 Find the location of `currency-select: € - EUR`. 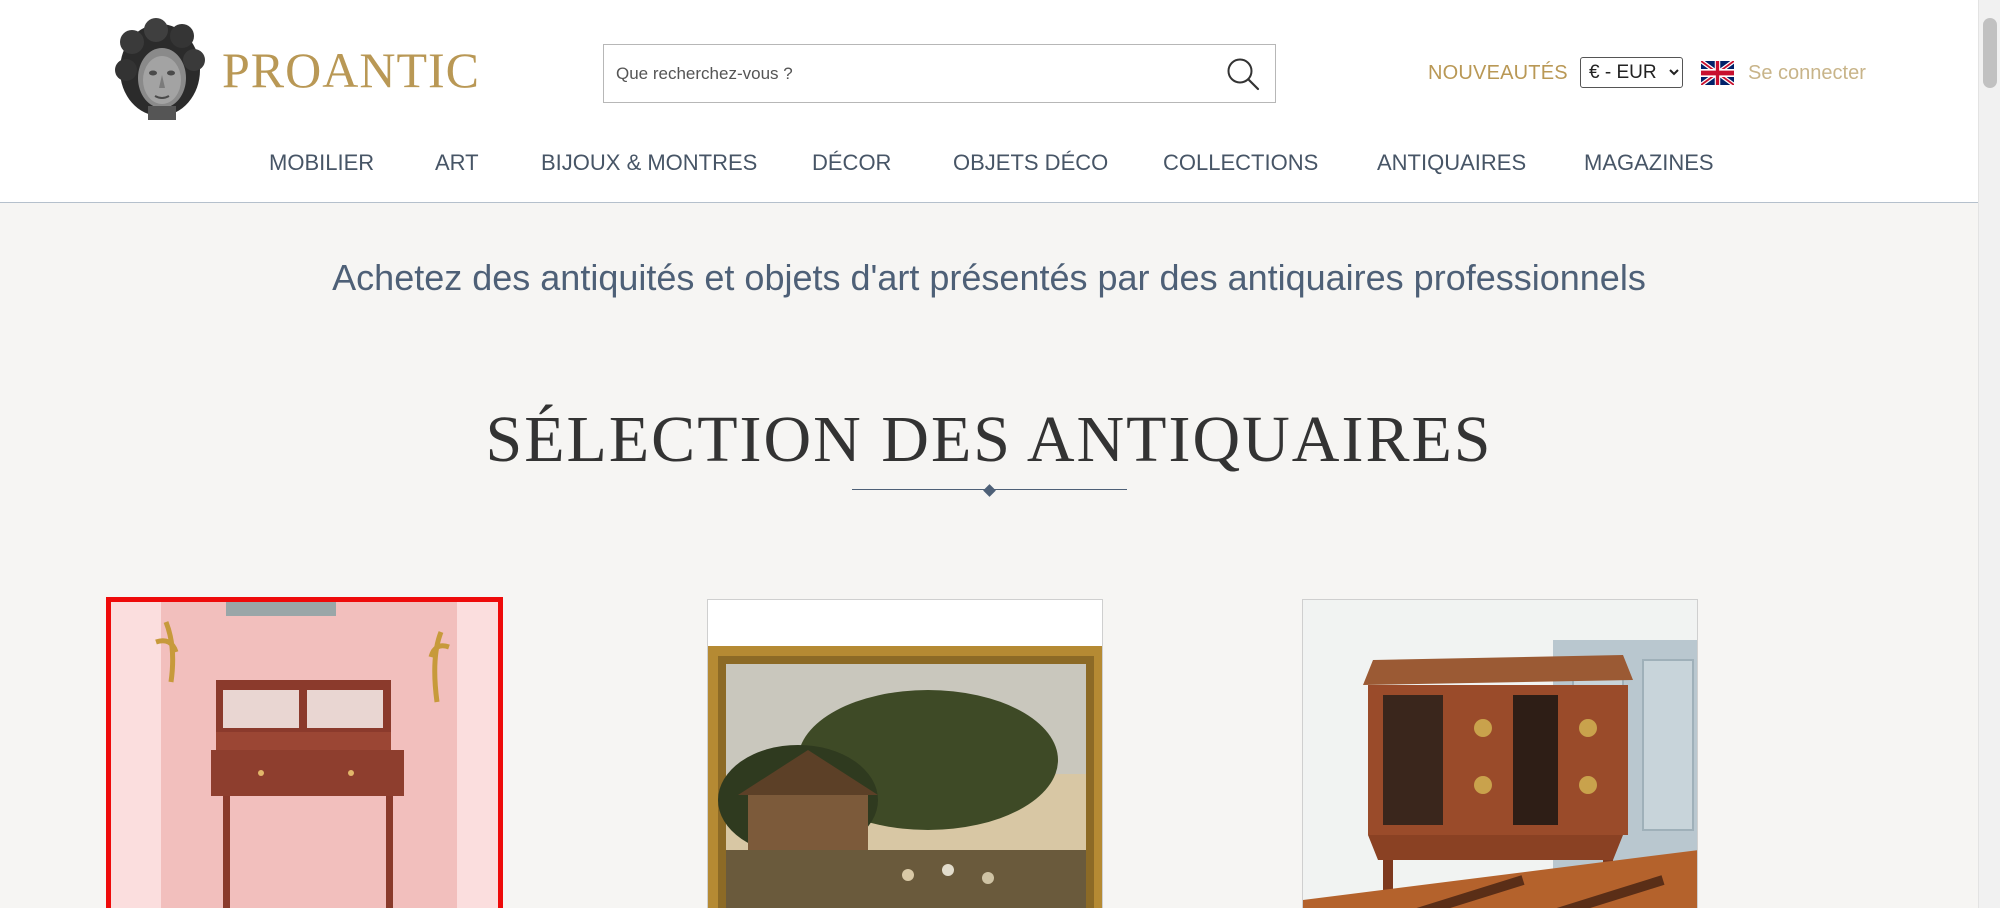

currency-select: € - EUR is located at coordinates (1631, 72).